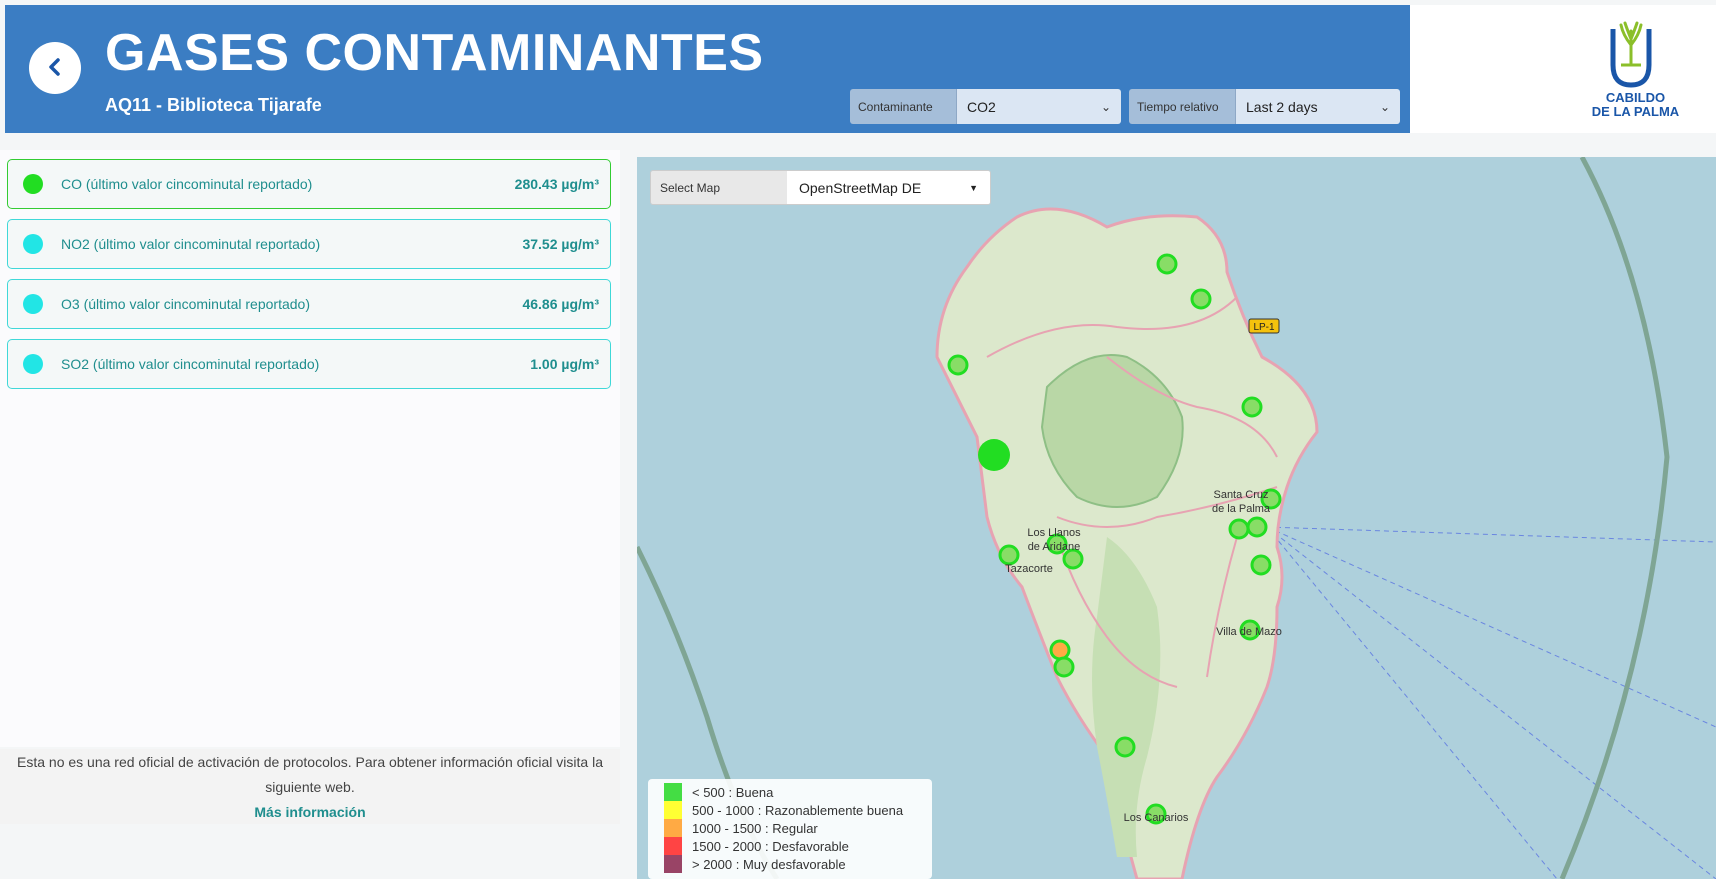 This screenshot has height=879, width=1716. What do you see at coordinates (560, 244) in the screenshot?
I see `gas-value: 37.52 µg/m³` at bounding box center [560, 244].